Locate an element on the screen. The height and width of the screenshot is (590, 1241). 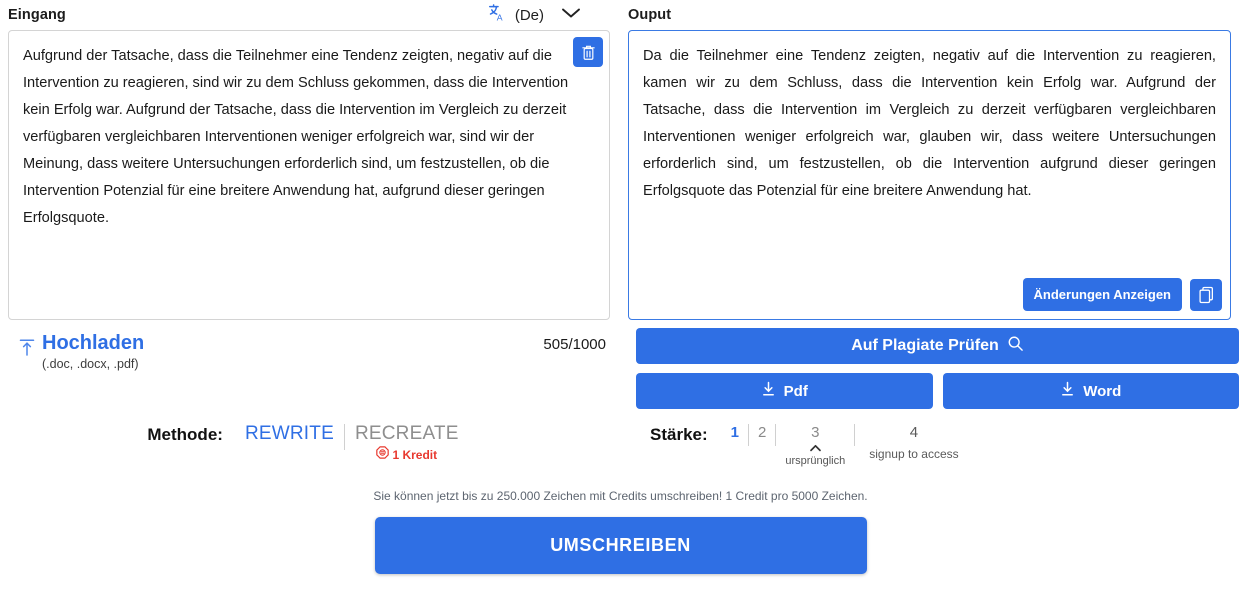
download-word-button: Word is located at coordinates (1090, 391).